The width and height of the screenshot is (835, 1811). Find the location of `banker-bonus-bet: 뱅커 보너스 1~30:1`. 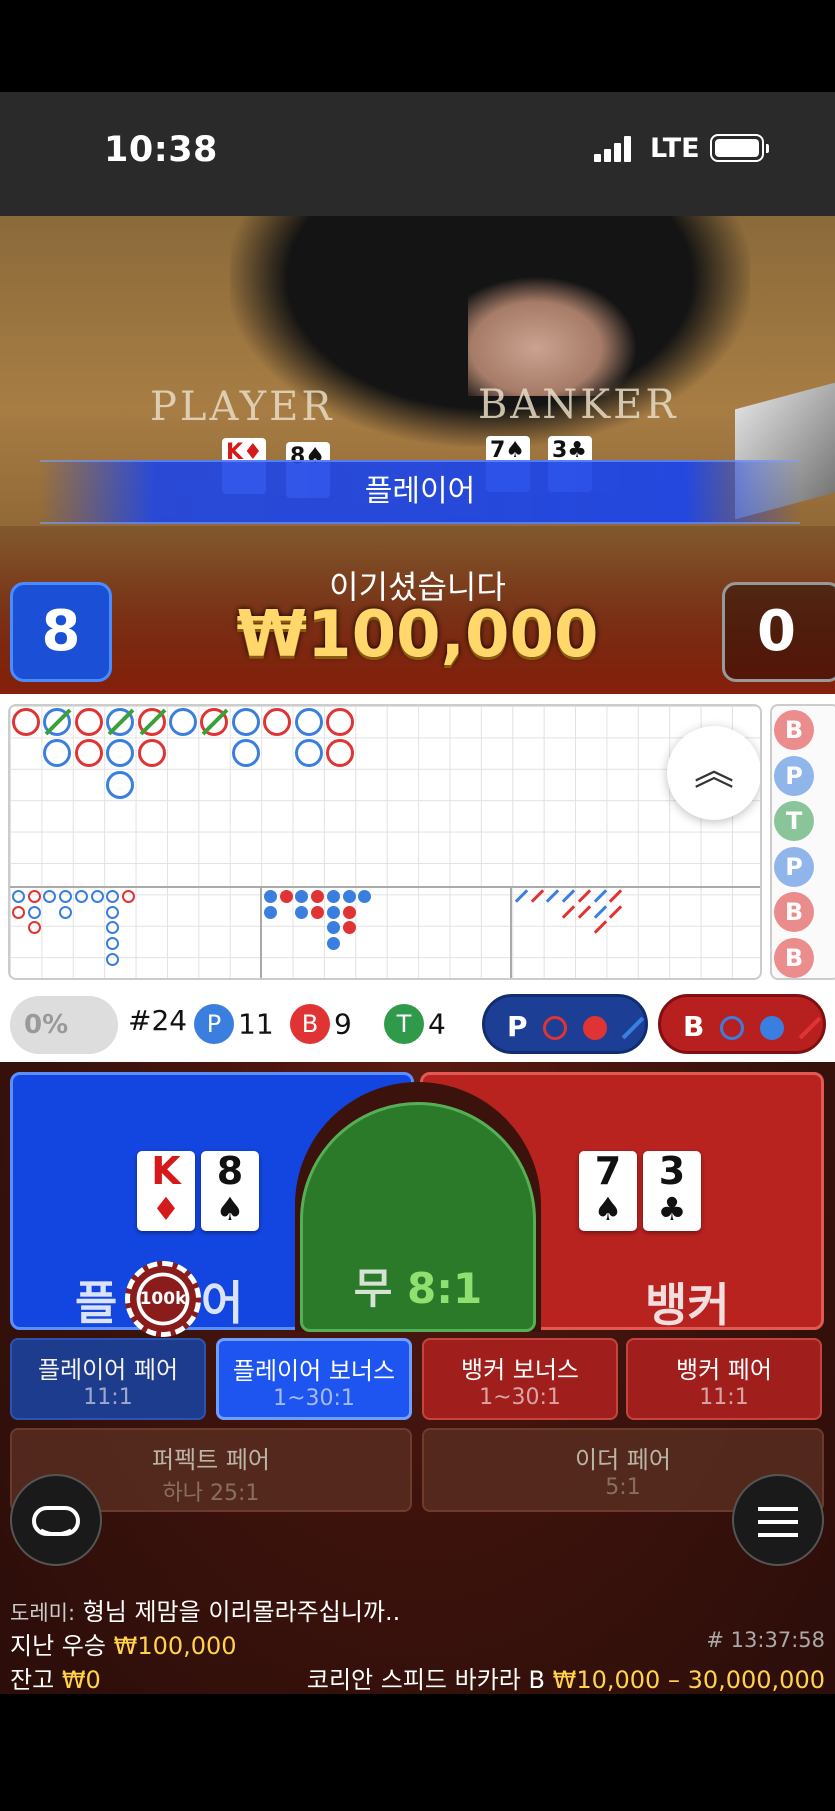

banker-bonus-bet: 뱅커 보너스 1~30:1 is located at coordinates (520, 1379).